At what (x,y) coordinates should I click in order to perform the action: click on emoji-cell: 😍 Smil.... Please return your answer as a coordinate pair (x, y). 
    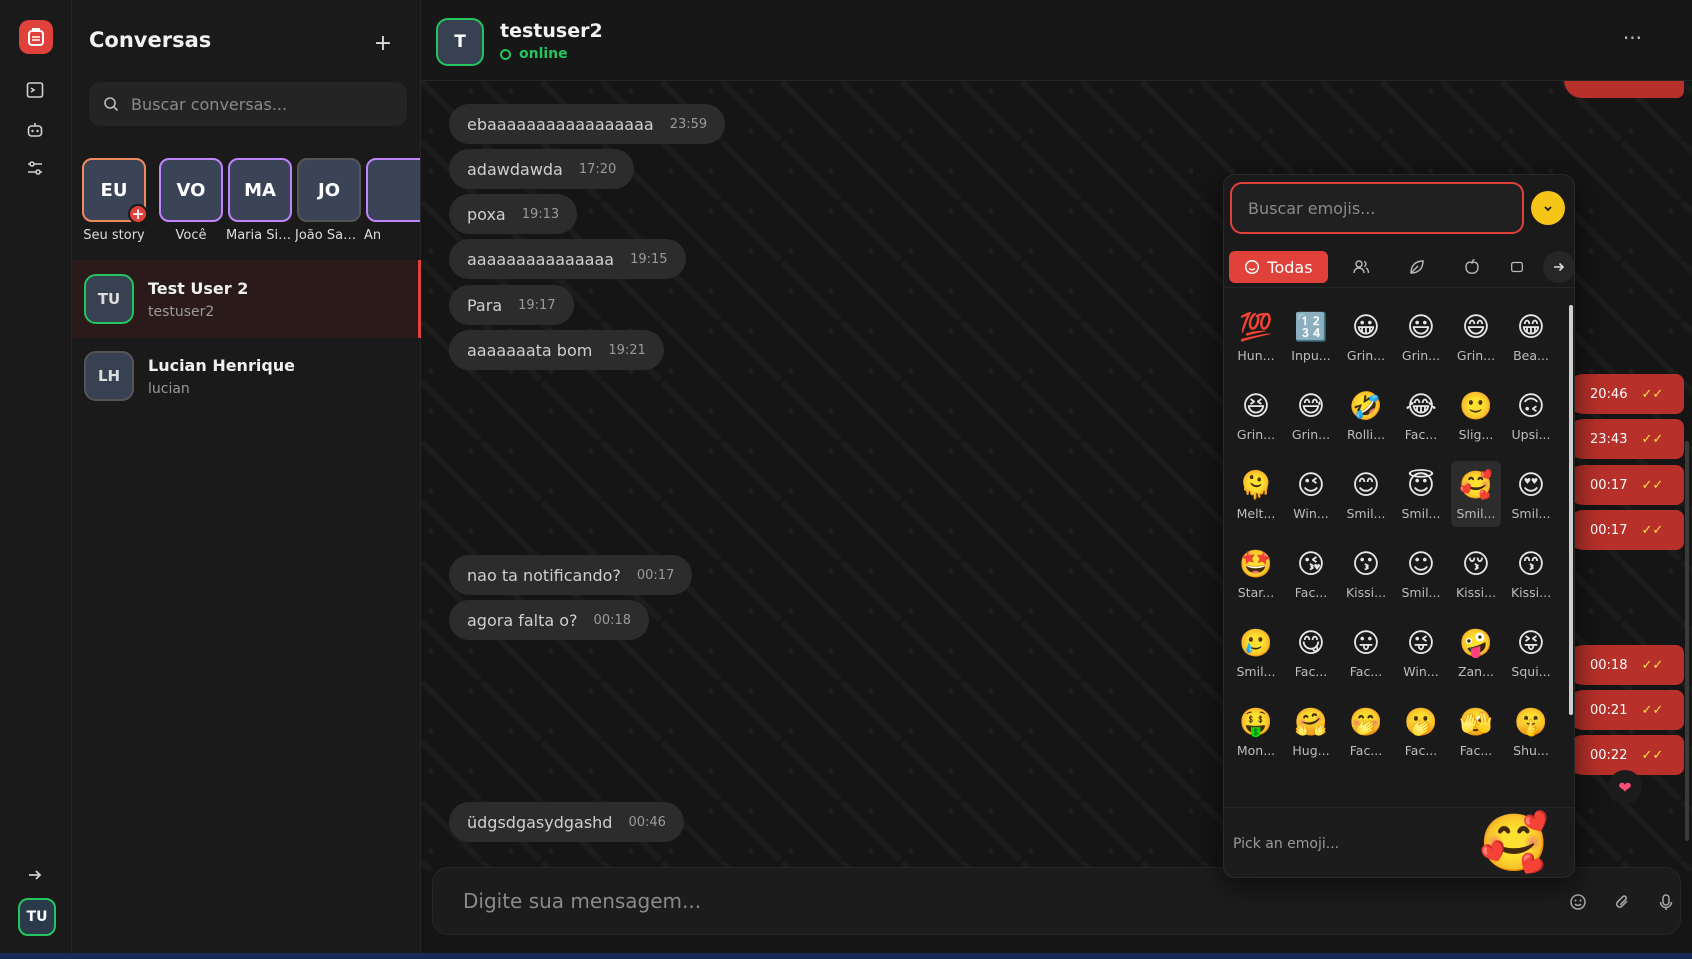
    Looking at the image, I should click on (1531, 494).